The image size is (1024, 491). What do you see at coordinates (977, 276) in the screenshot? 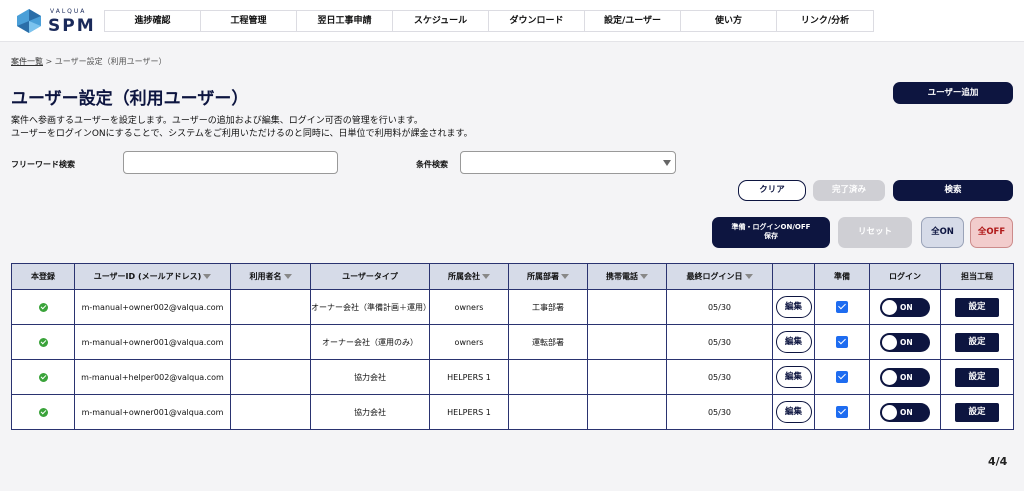
I see `col-assigned-process: 担当工程` at bounding box center [977, 276].